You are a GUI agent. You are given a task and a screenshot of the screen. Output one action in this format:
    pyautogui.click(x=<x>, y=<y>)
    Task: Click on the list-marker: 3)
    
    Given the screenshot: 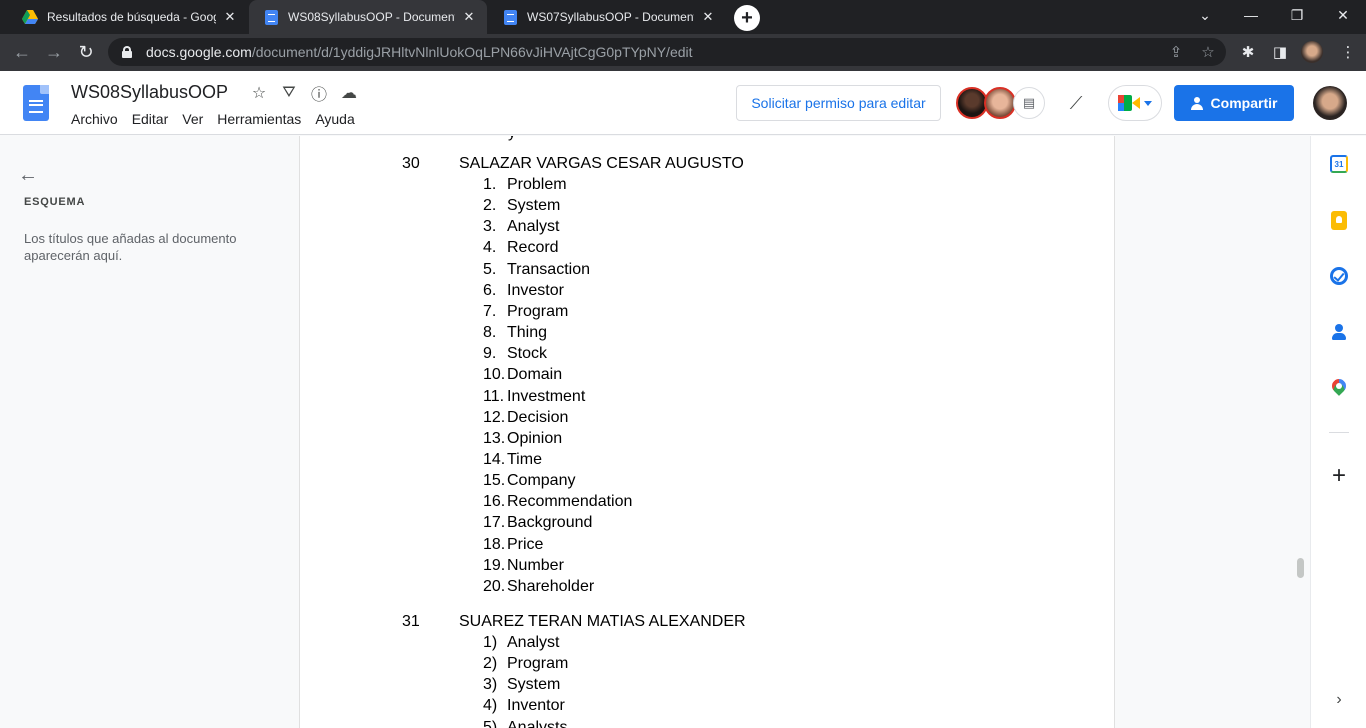 What is the action you would take?
    pyautogui.click(x=490, y=685)
    